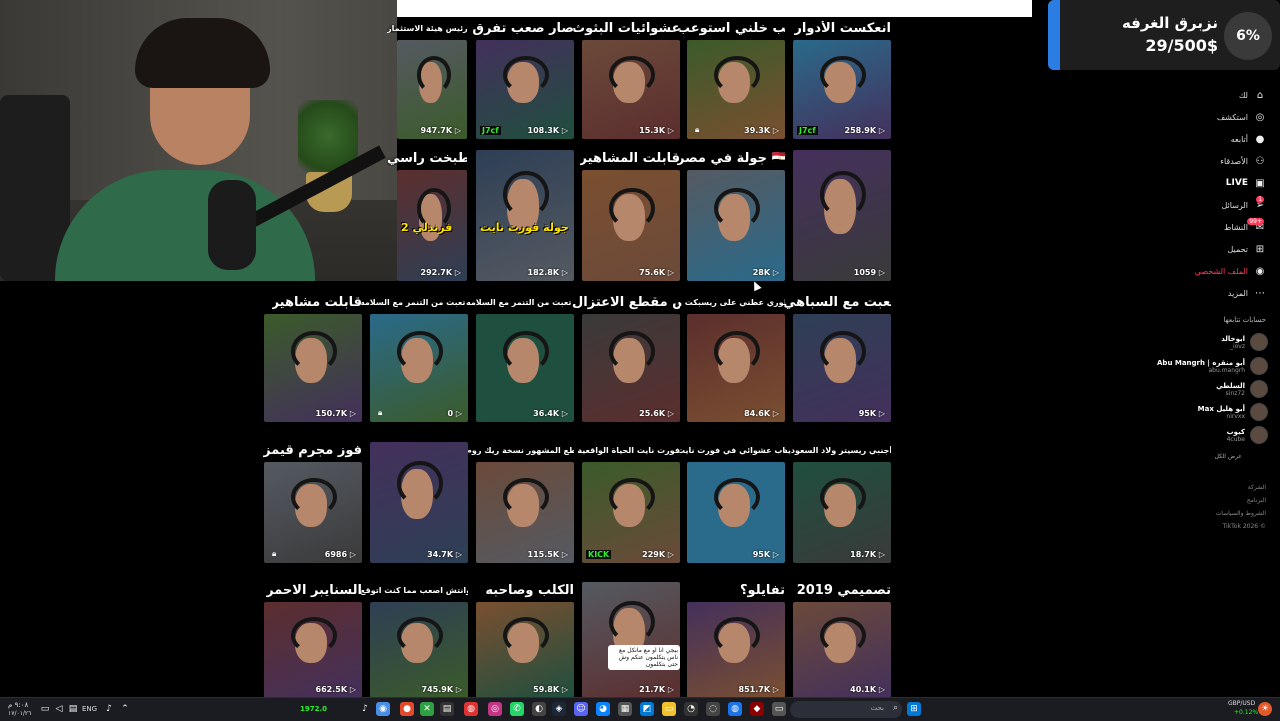  I want to click on taskbar-search: بحث ⌕, so click(846, 709).